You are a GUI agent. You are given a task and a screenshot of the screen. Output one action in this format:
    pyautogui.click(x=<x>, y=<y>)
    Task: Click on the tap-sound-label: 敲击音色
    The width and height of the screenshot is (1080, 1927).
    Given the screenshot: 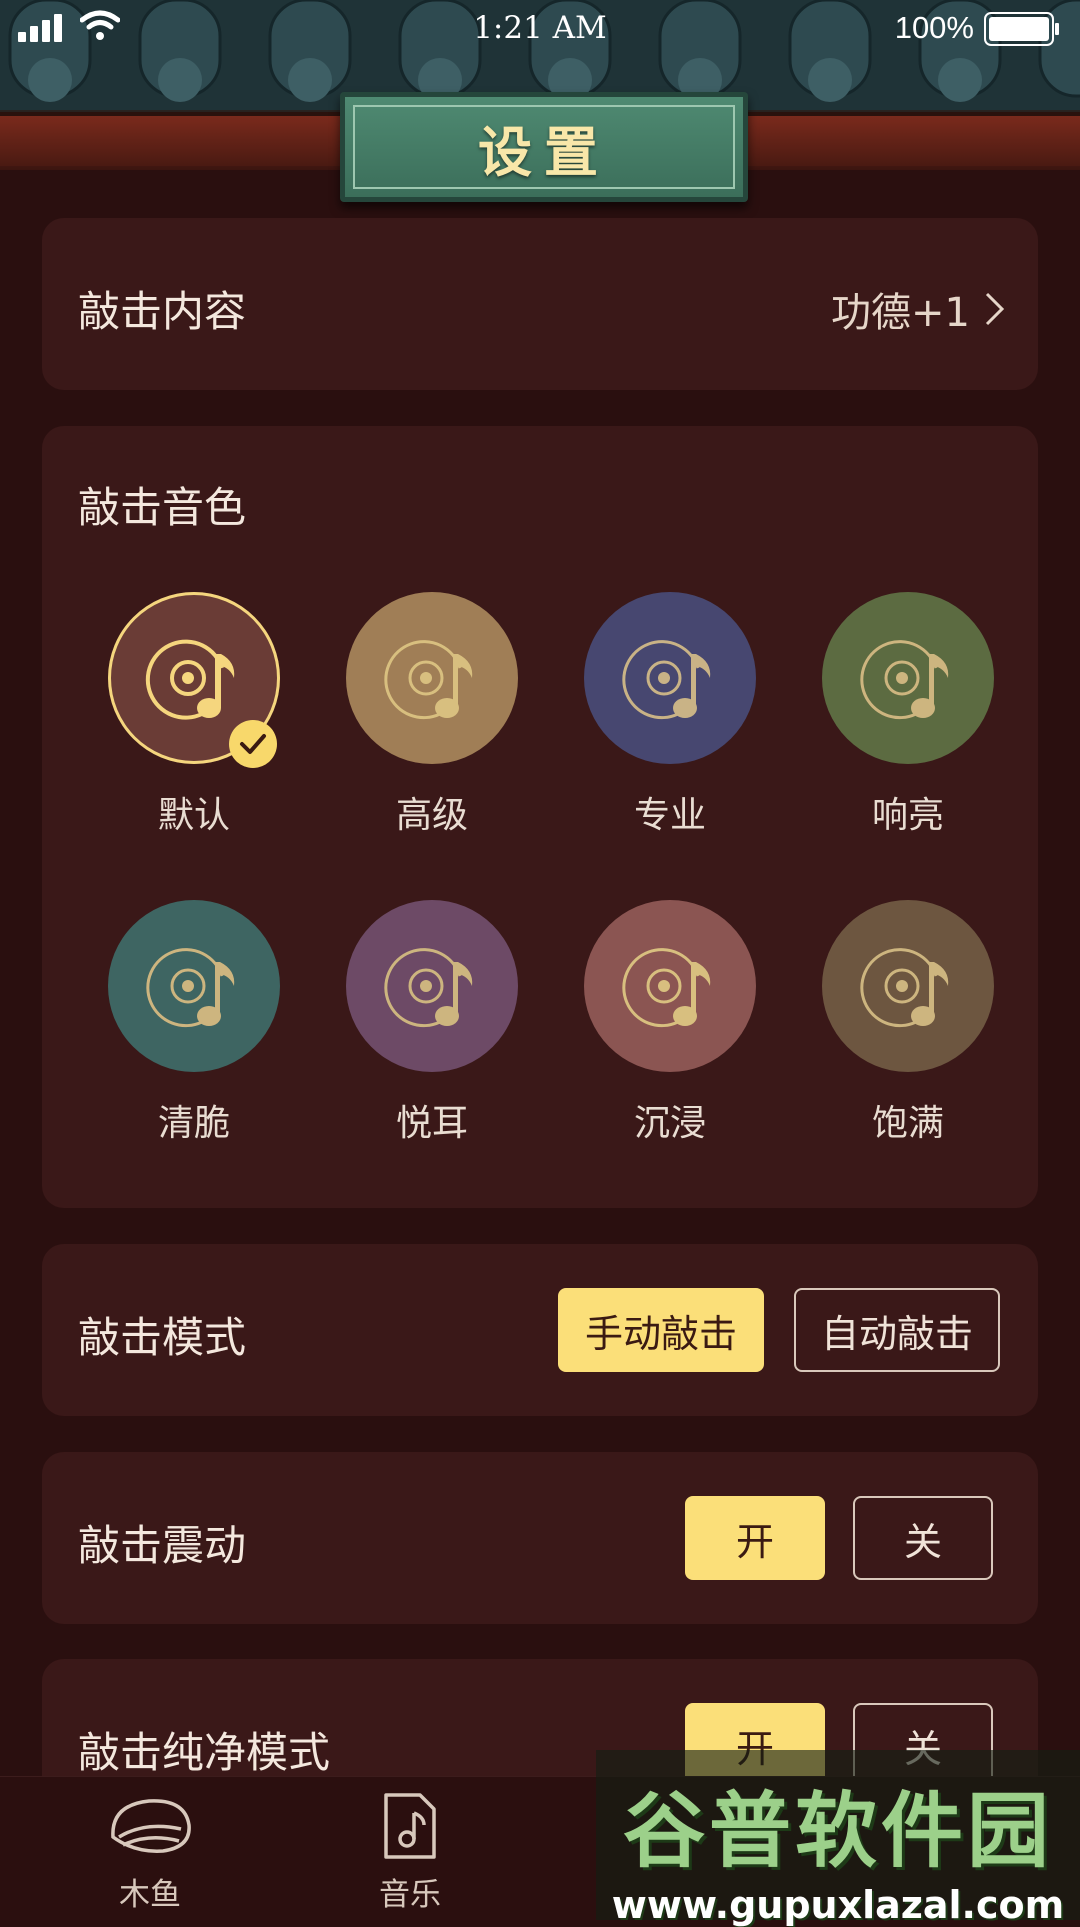 What is the action you would take?
    pyautogui.click(x=162, y=507)
    